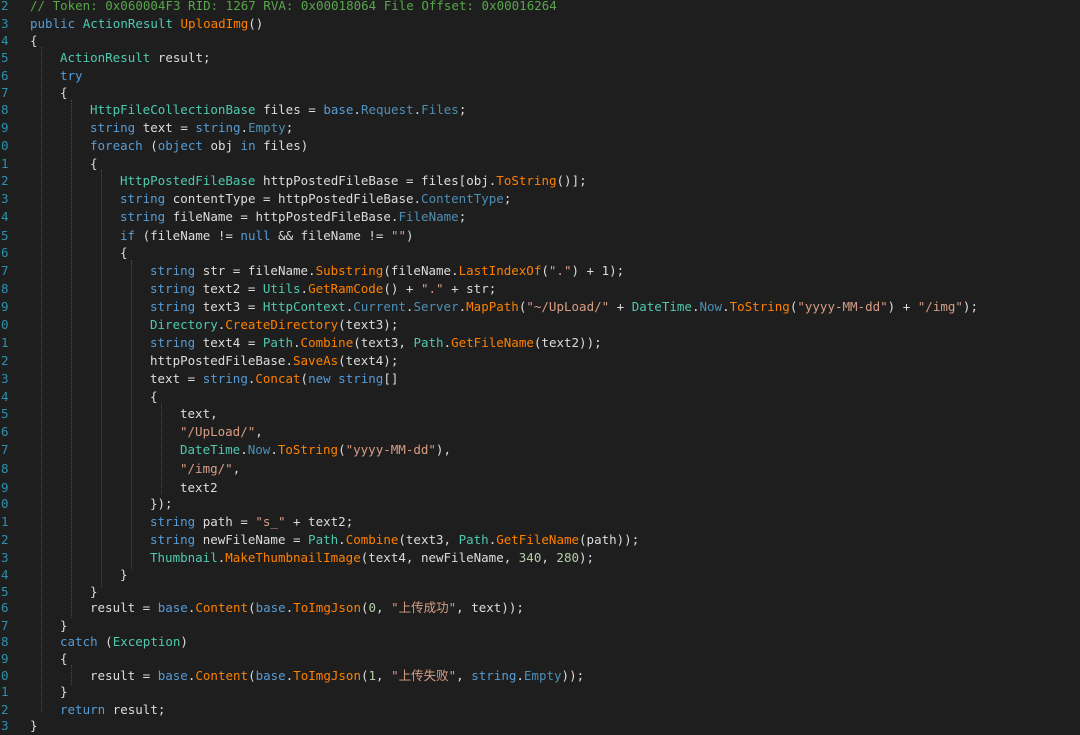 The width and height of the screenshot is (1080, 735). I want to click on code-token: return, so click(86, 709).